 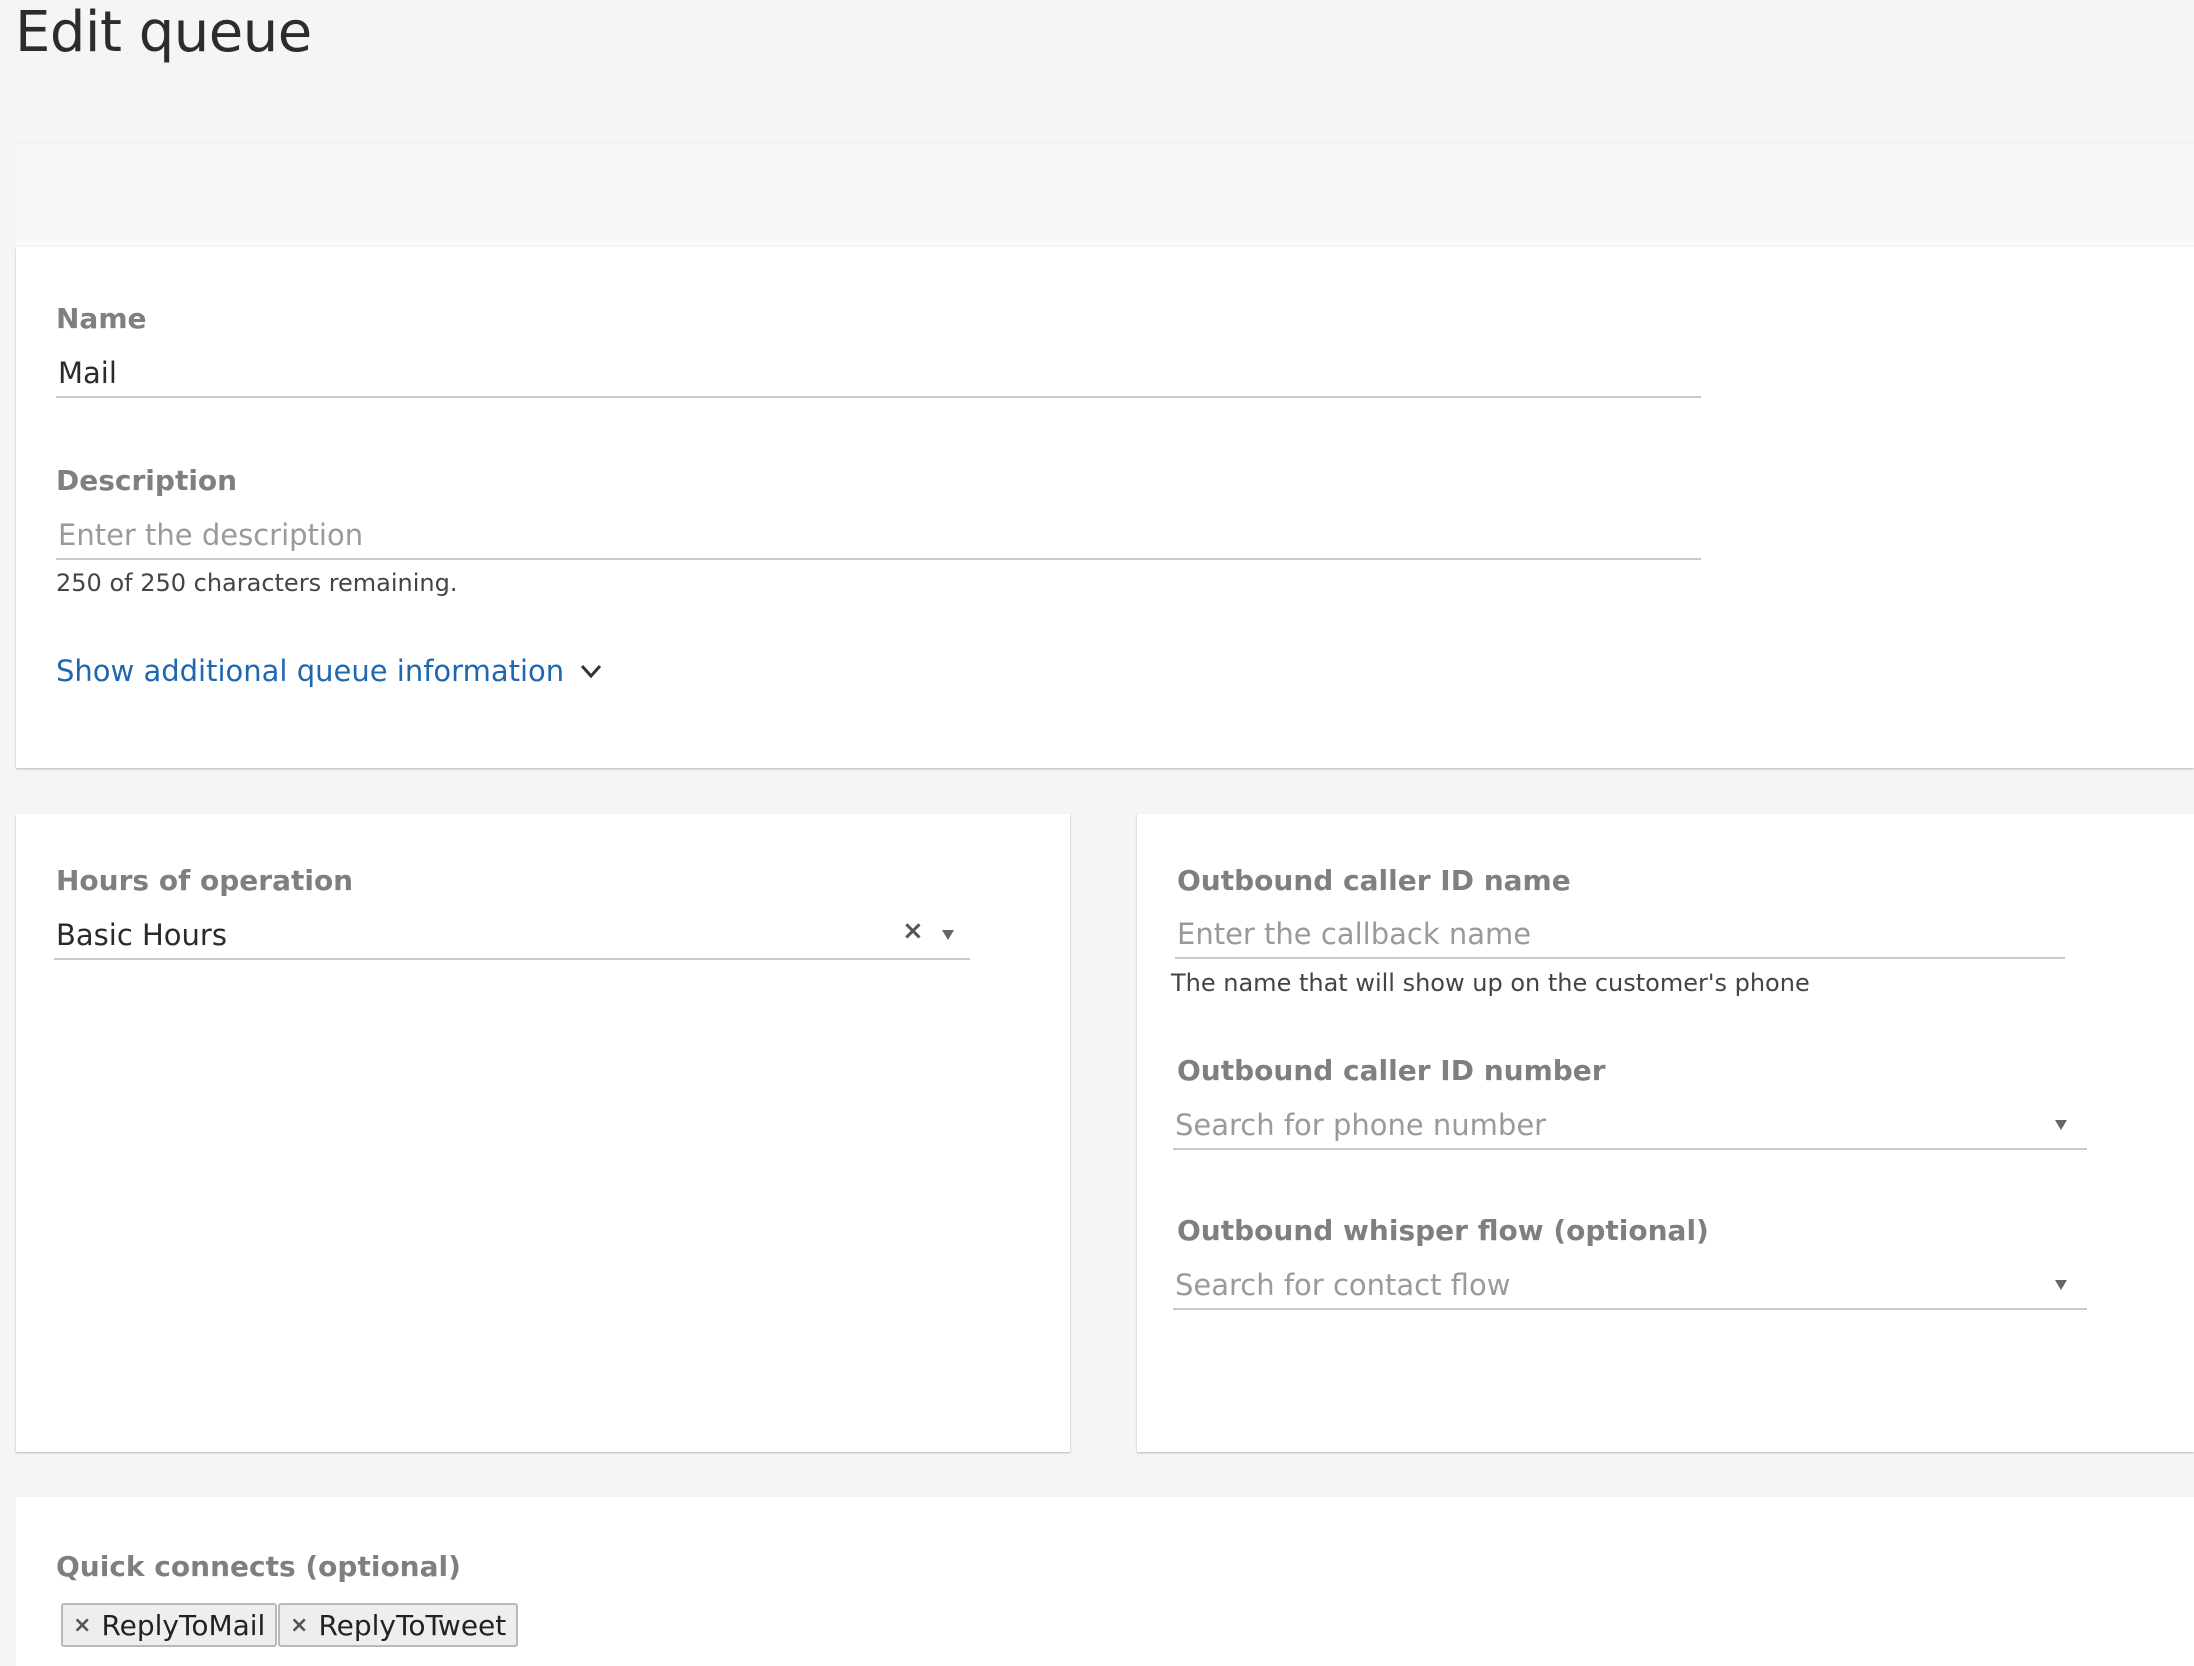 I want to click on quick-connects-label: Quick connects (optional), so click(x=258, y=1566).